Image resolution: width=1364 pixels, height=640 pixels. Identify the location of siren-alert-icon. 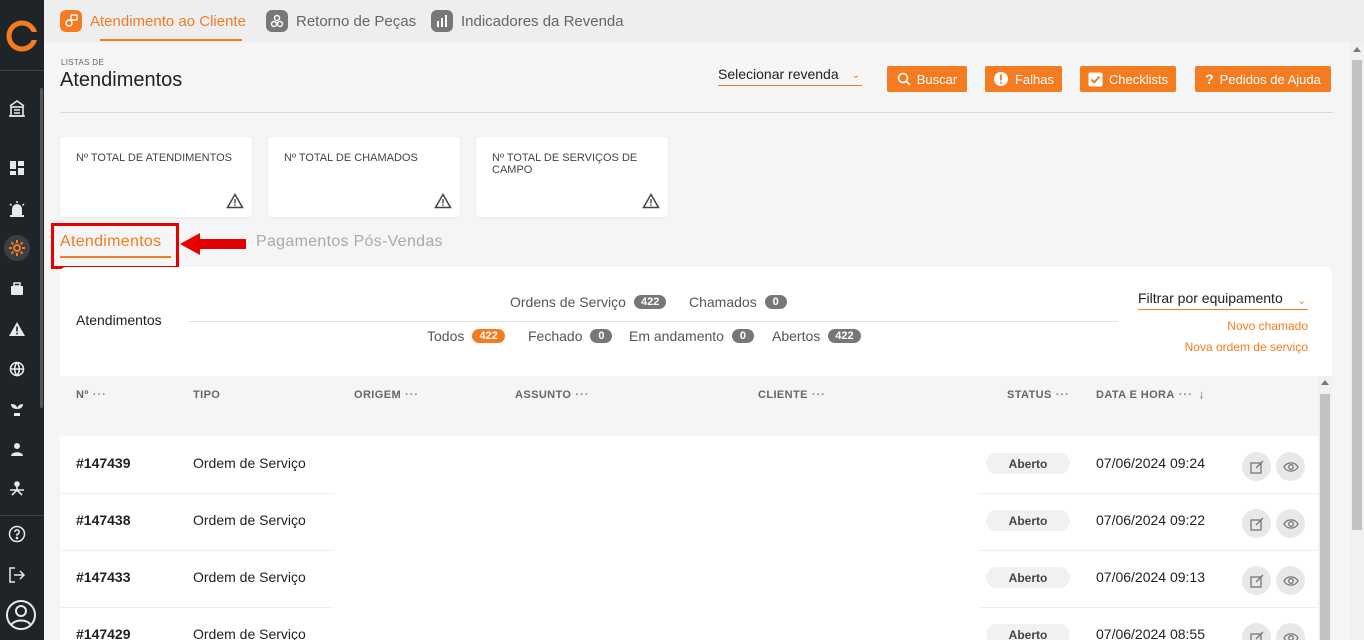
(17, 209).